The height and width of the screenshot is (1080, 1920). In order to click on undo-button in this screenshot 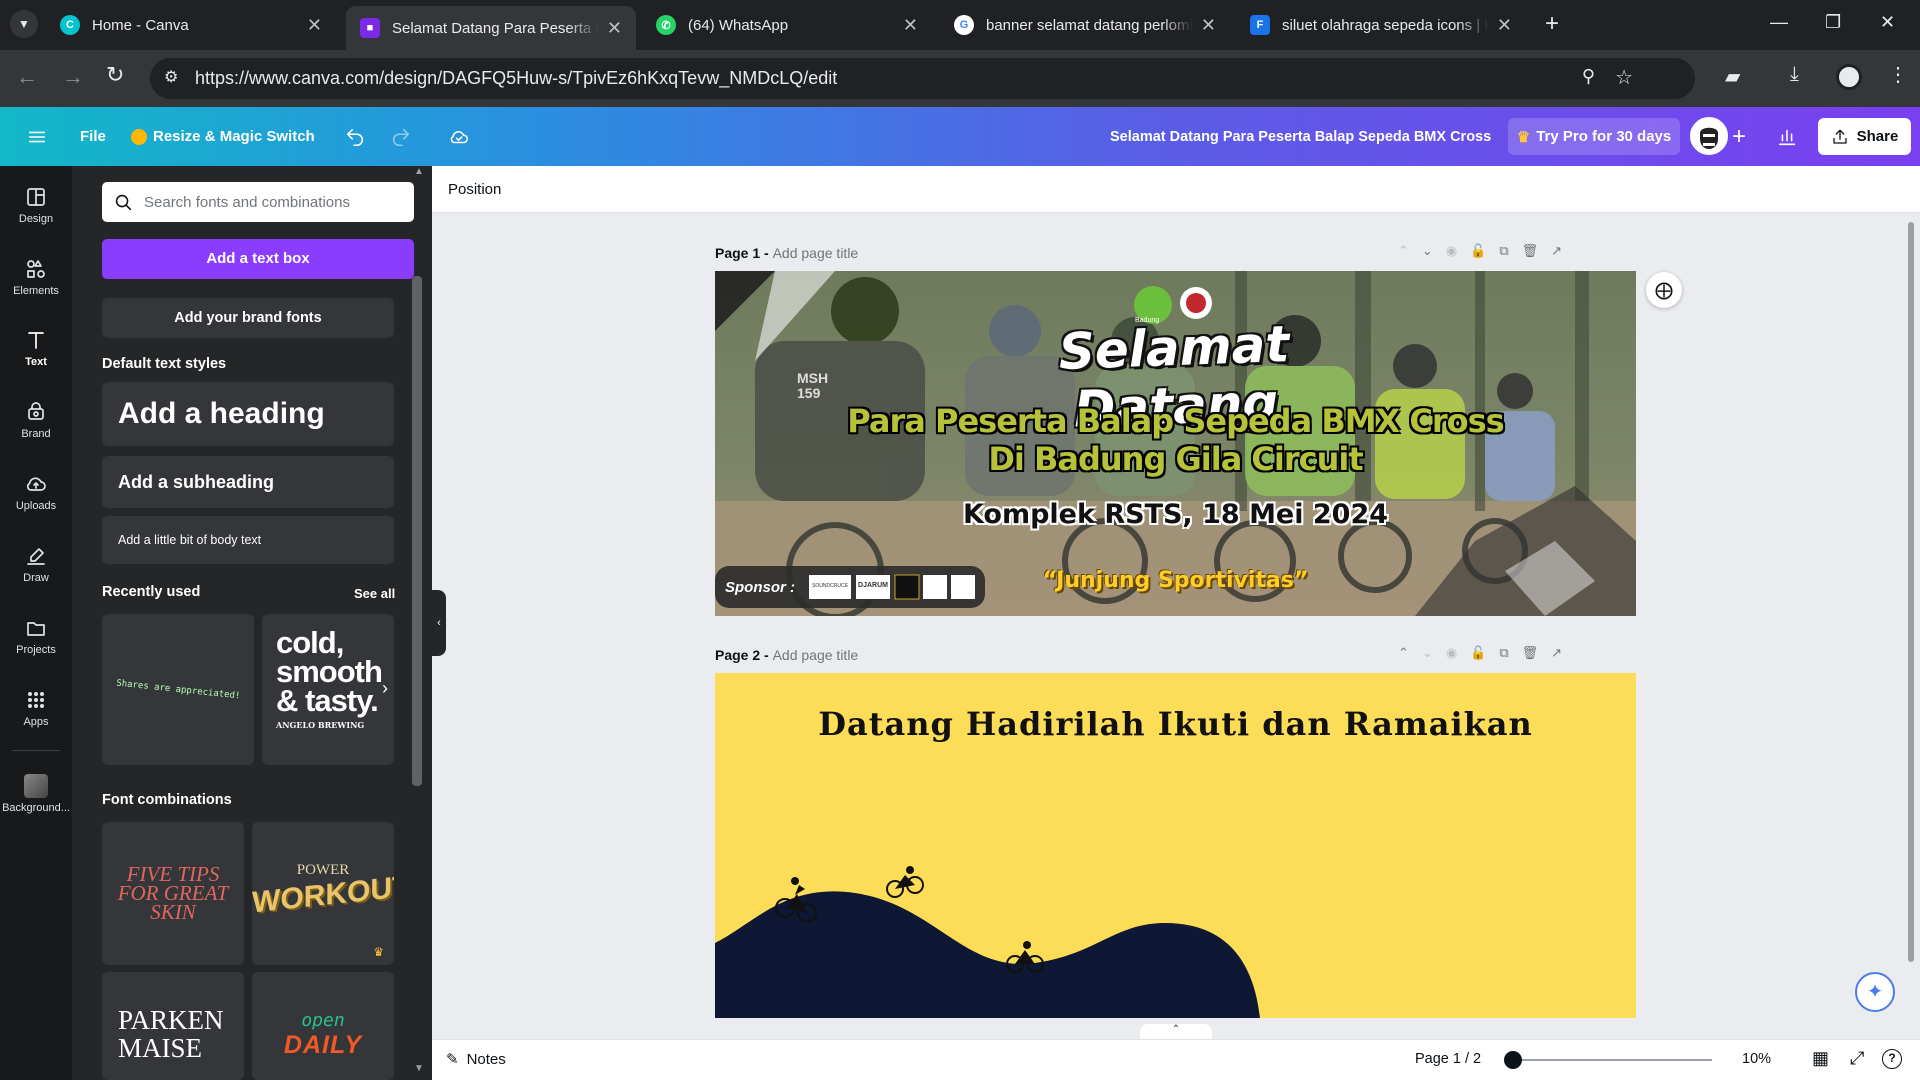, I will do `click(355, 136)`.